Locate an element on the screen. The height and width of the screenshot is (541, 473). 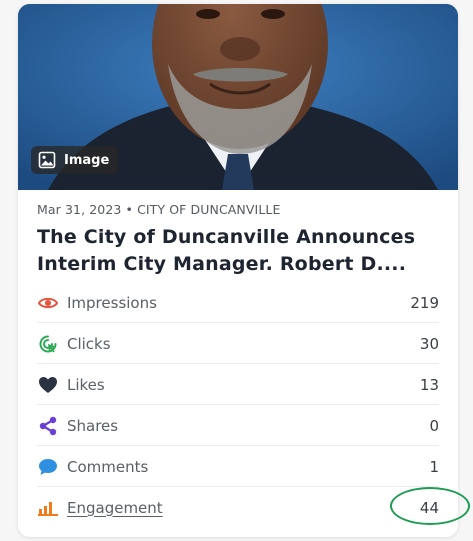
stat-row-engagement: Engagement 44 is located at coordinates (238, 507).